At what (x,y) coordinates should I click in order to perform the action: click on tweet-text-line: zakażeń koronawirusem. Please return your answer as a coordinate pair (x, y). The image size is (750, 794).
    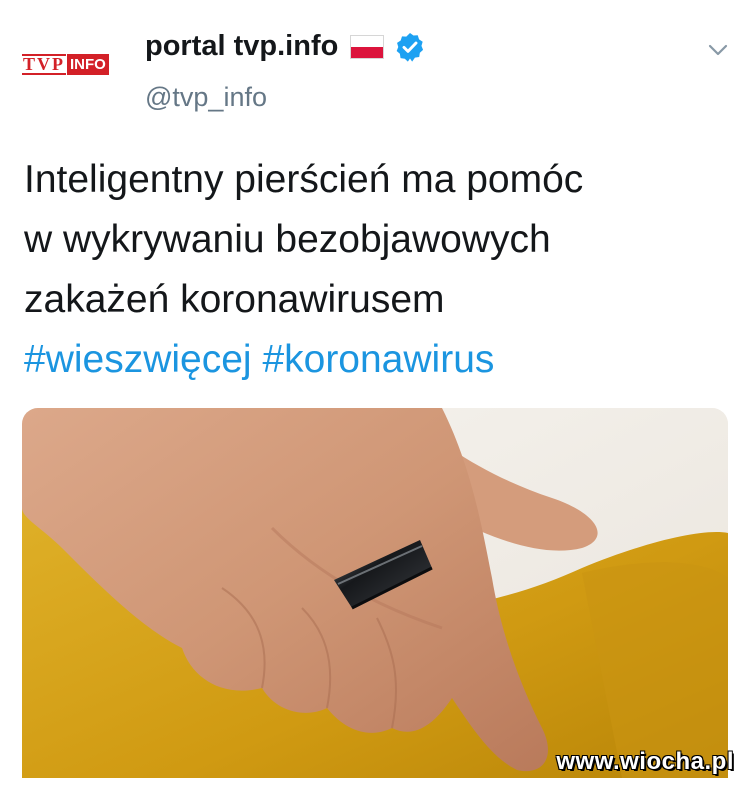
    Looking at the image, I should click on (234, 299).